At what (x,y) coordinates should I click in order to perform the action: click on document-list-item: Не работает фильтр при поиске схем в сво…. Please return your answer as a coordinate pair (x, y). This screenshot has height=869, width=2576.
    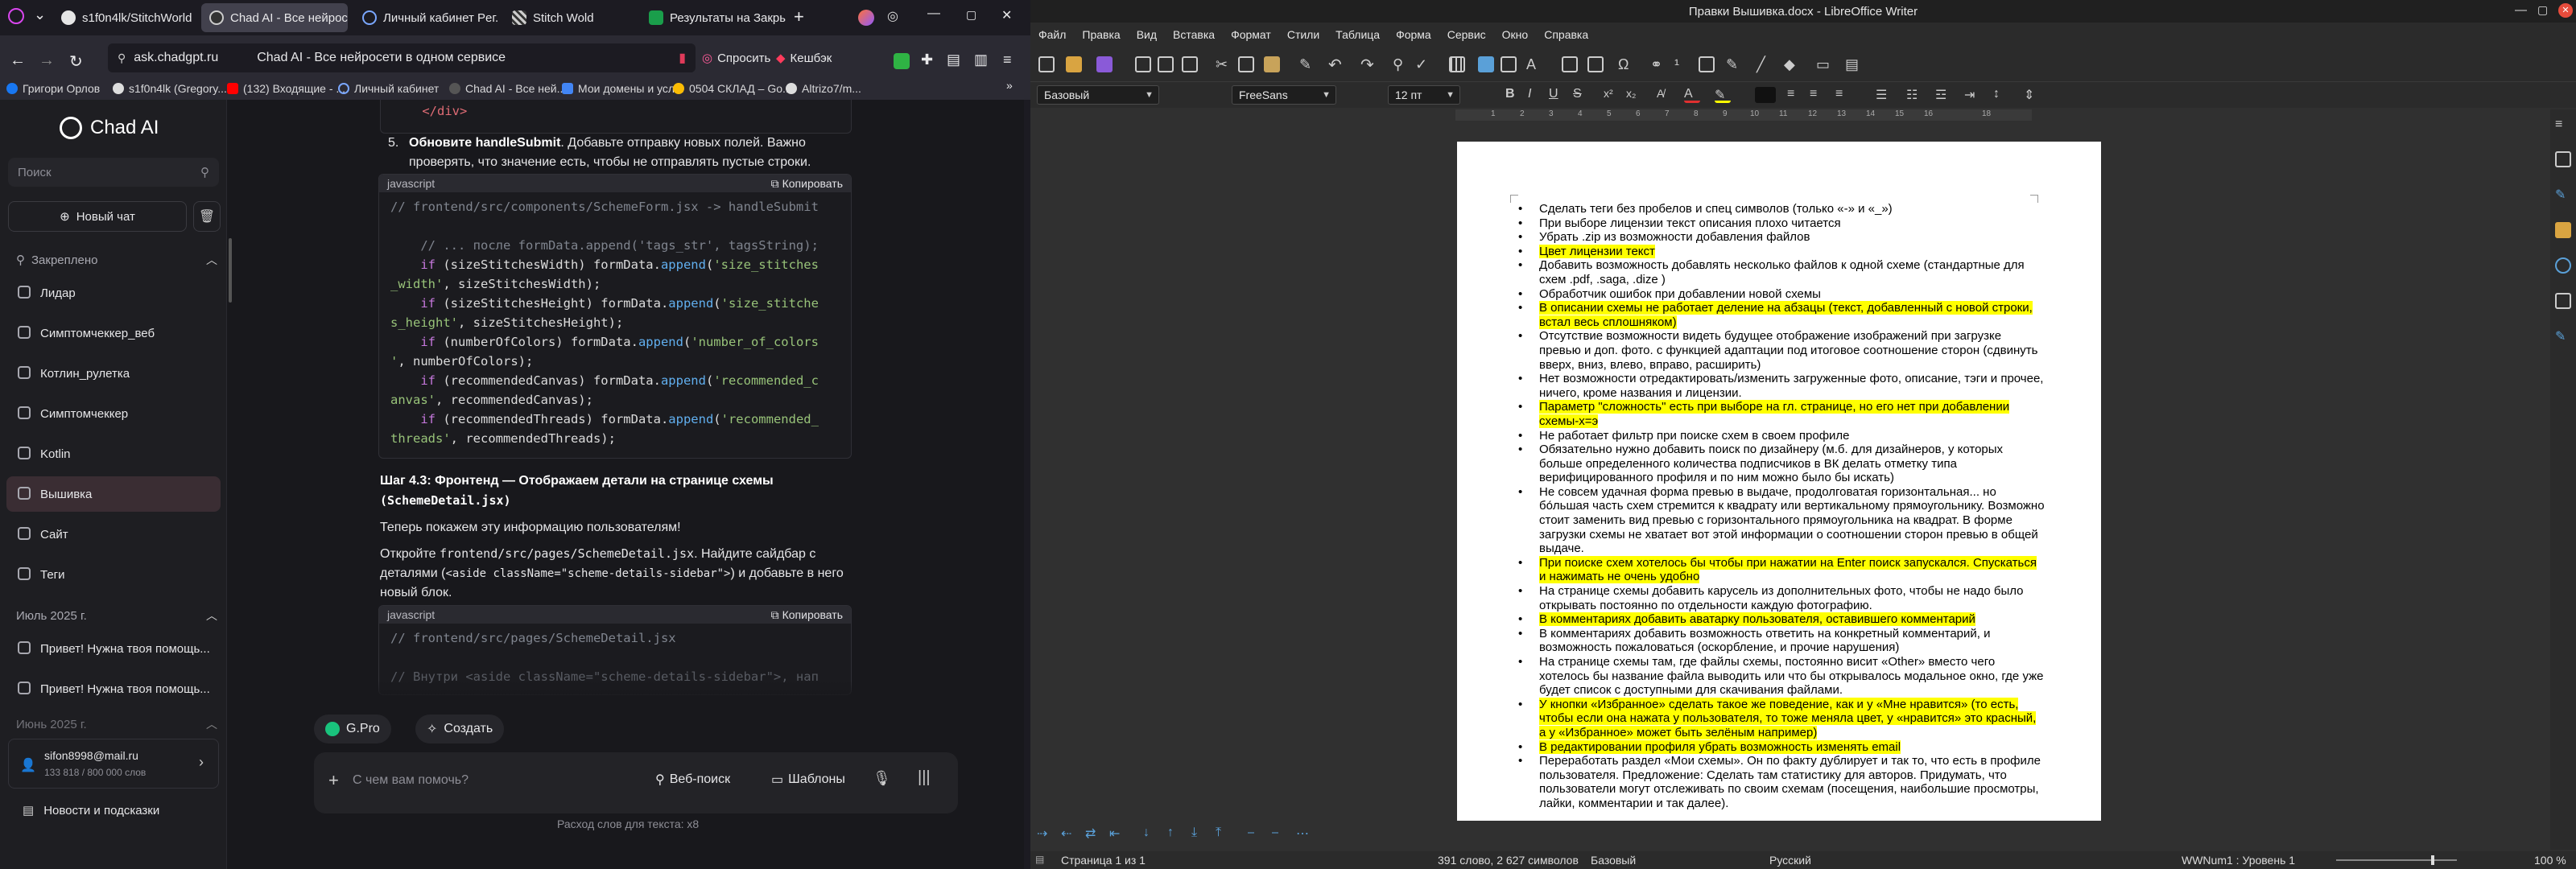
    Looking at the image, I should click on (1781, 436).